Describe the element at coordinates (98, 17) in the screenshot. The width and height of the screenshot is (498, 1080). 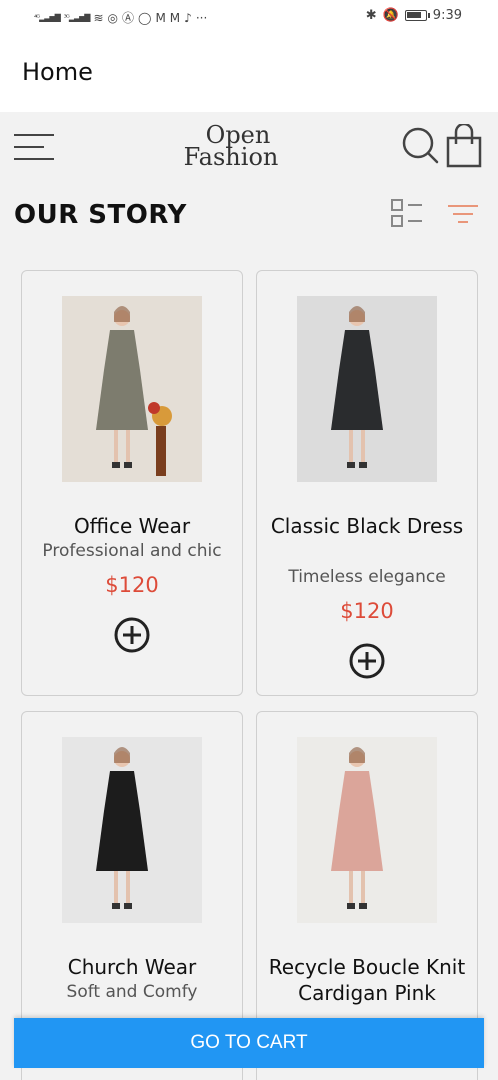
I see `wifi-icon: ≋` at that location.